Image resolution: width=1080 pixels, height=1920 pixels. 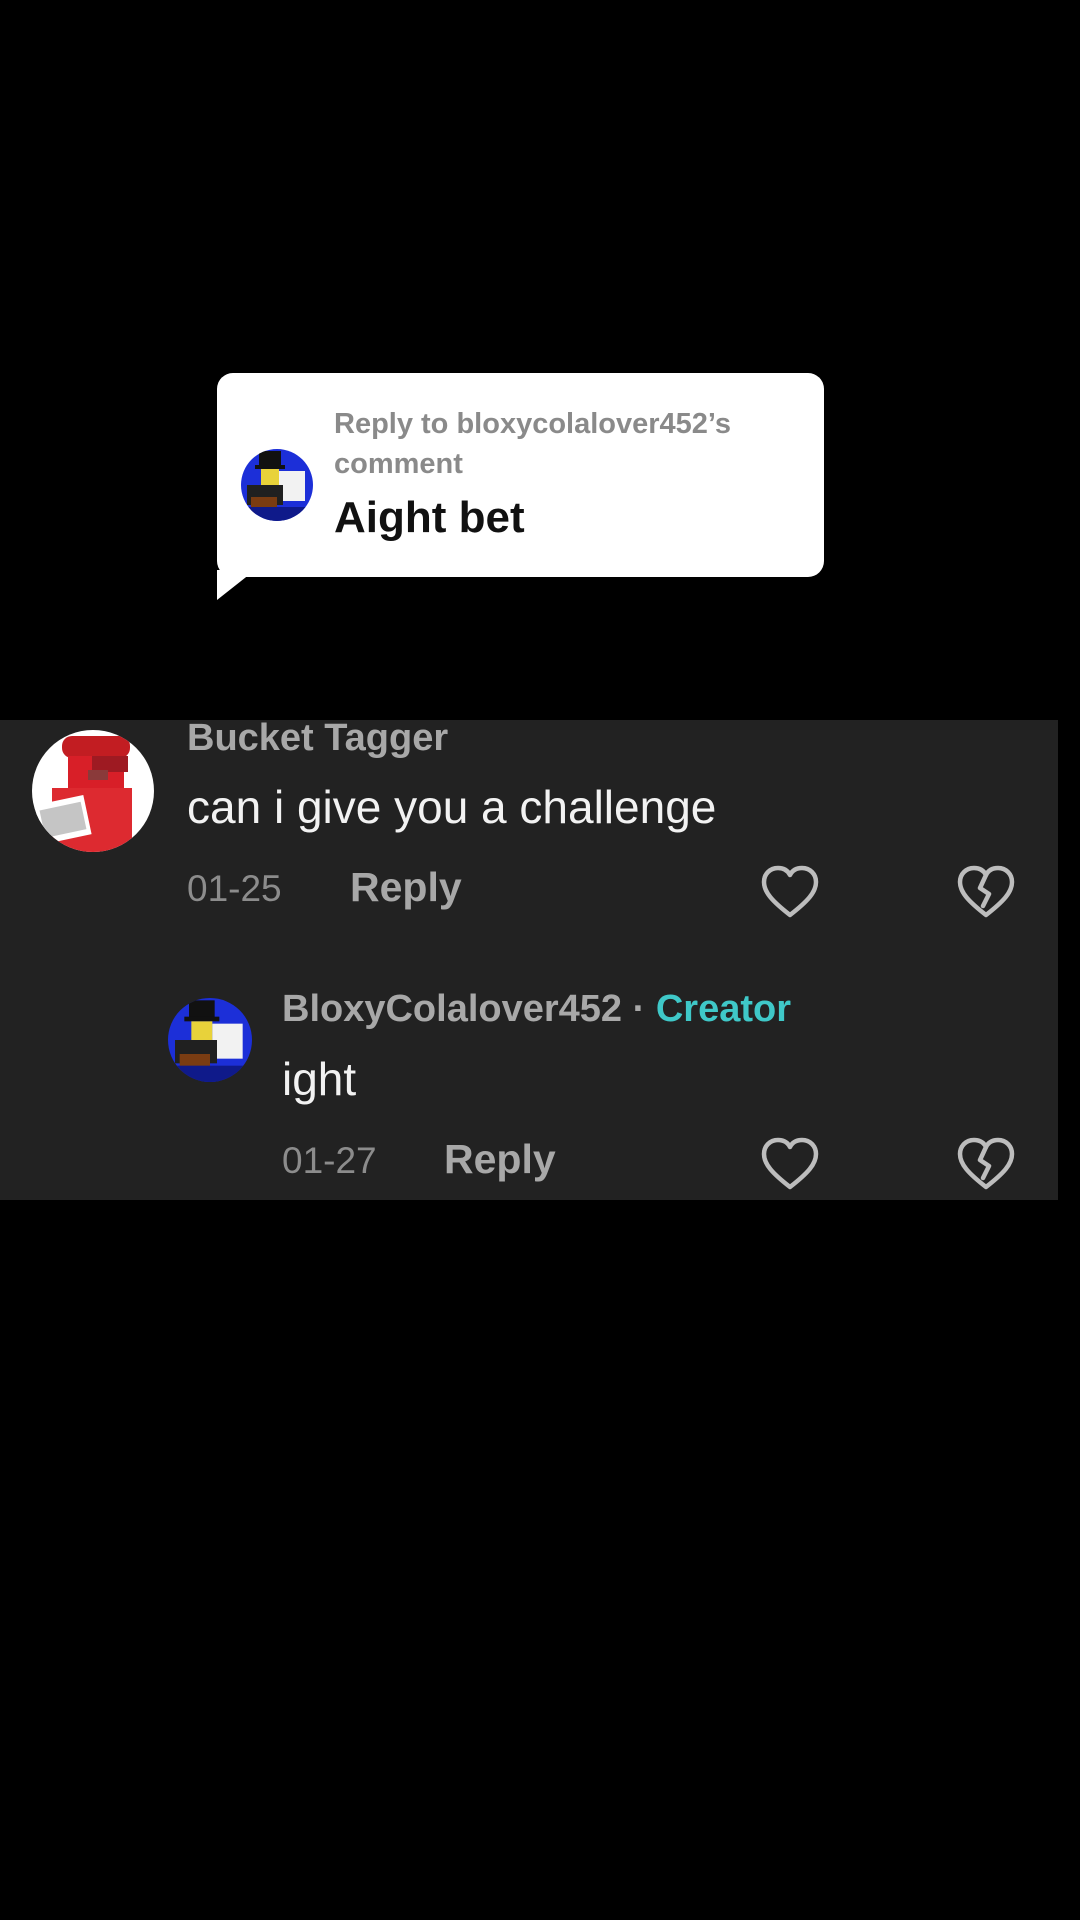 I want to click on bloxycolalover452-avatar, so click(x=210, y=1040).